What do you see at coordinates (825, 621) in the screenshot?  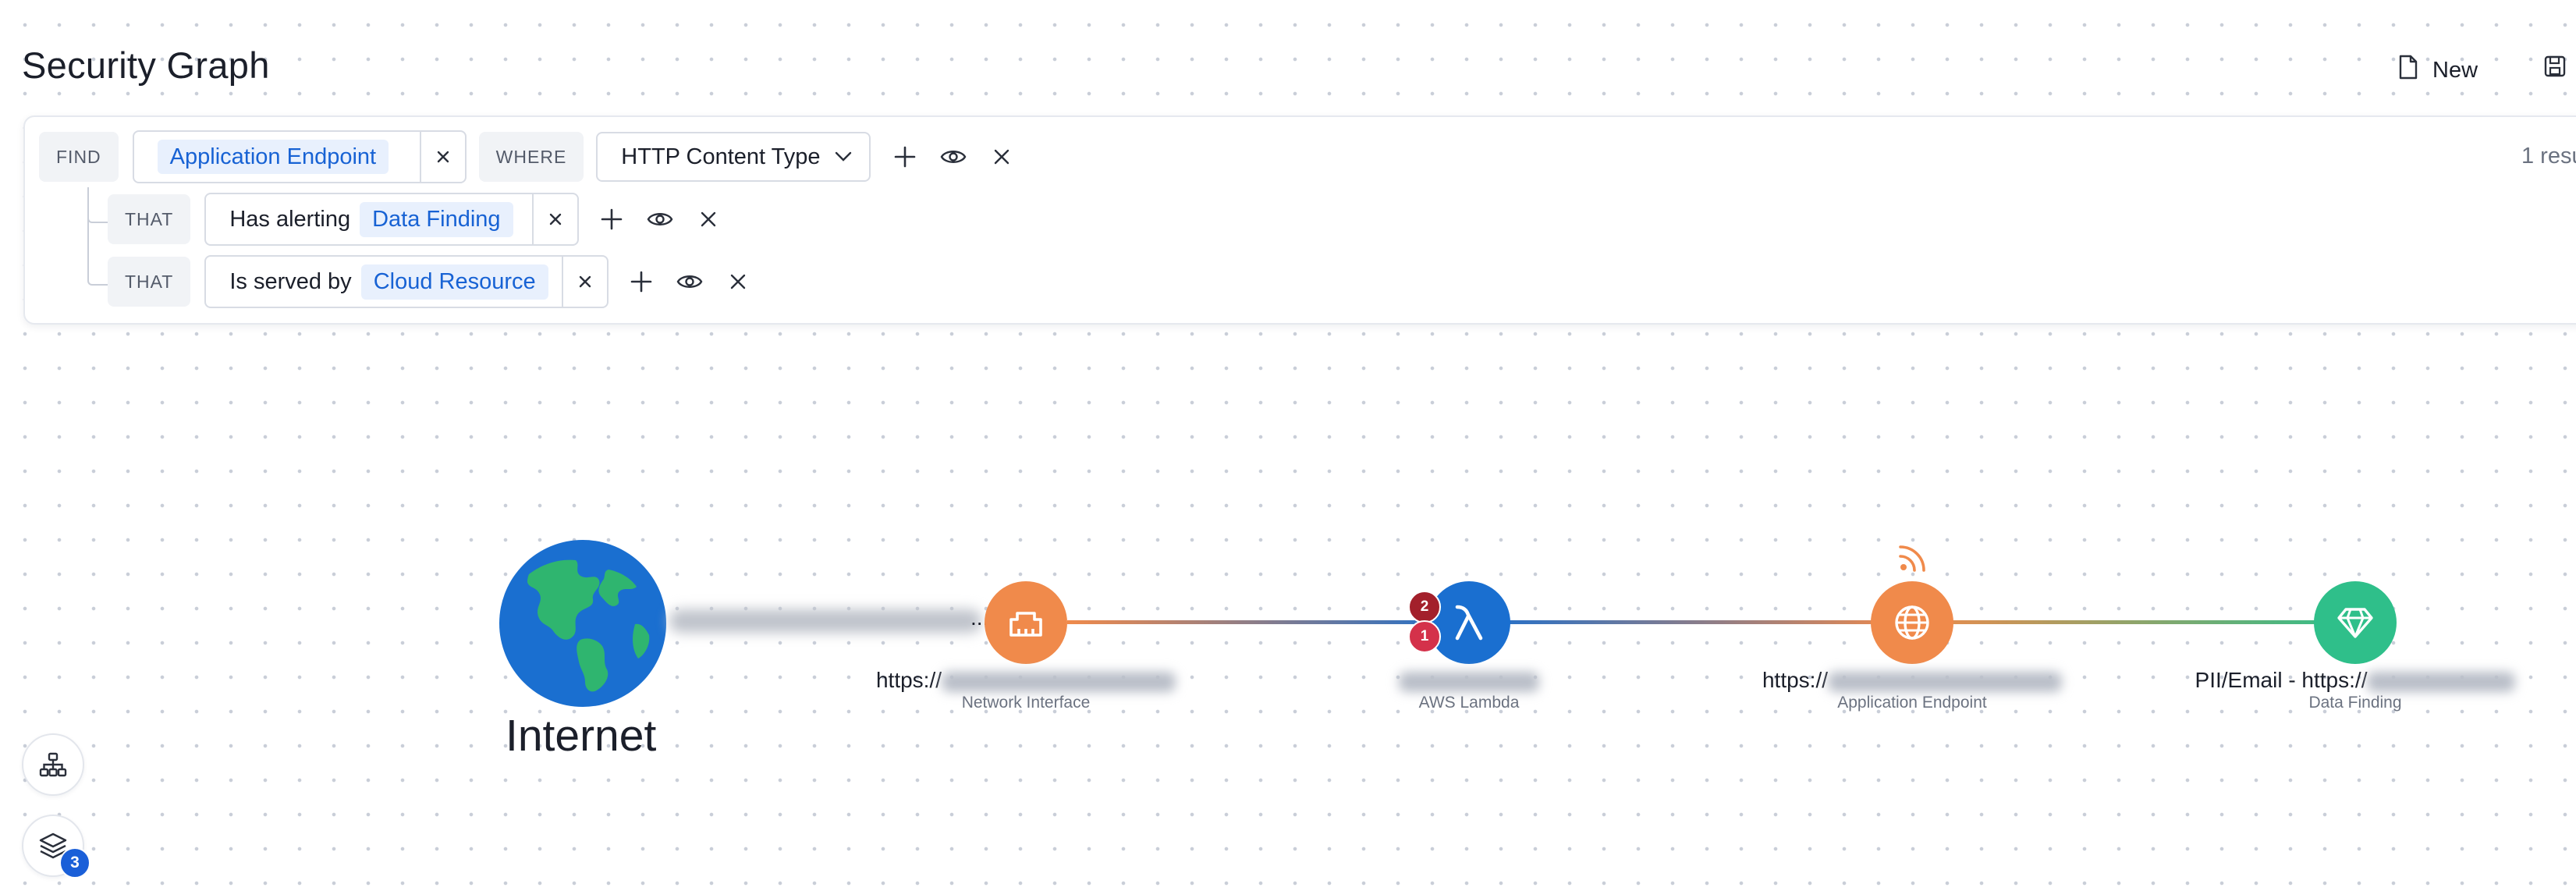 I see `redacted-label` at bounding box center [825, 621].